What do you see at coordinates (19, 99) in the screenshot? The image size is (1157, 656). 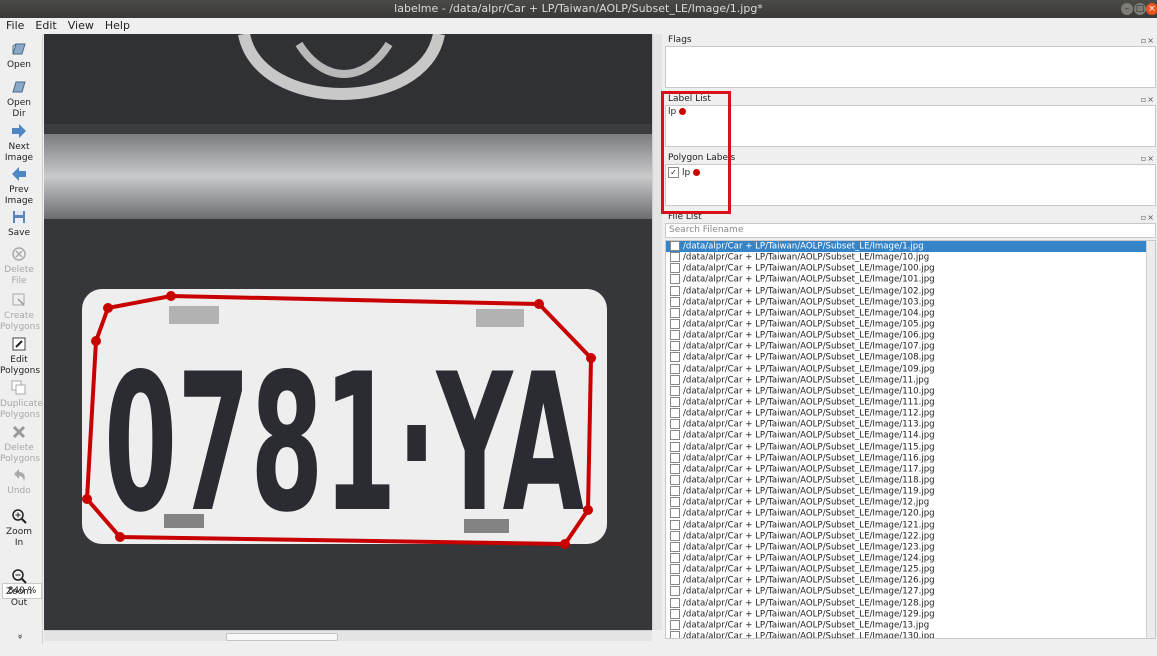 I see `open-dir-button: Open Dir` at bounding box center [19, 99].